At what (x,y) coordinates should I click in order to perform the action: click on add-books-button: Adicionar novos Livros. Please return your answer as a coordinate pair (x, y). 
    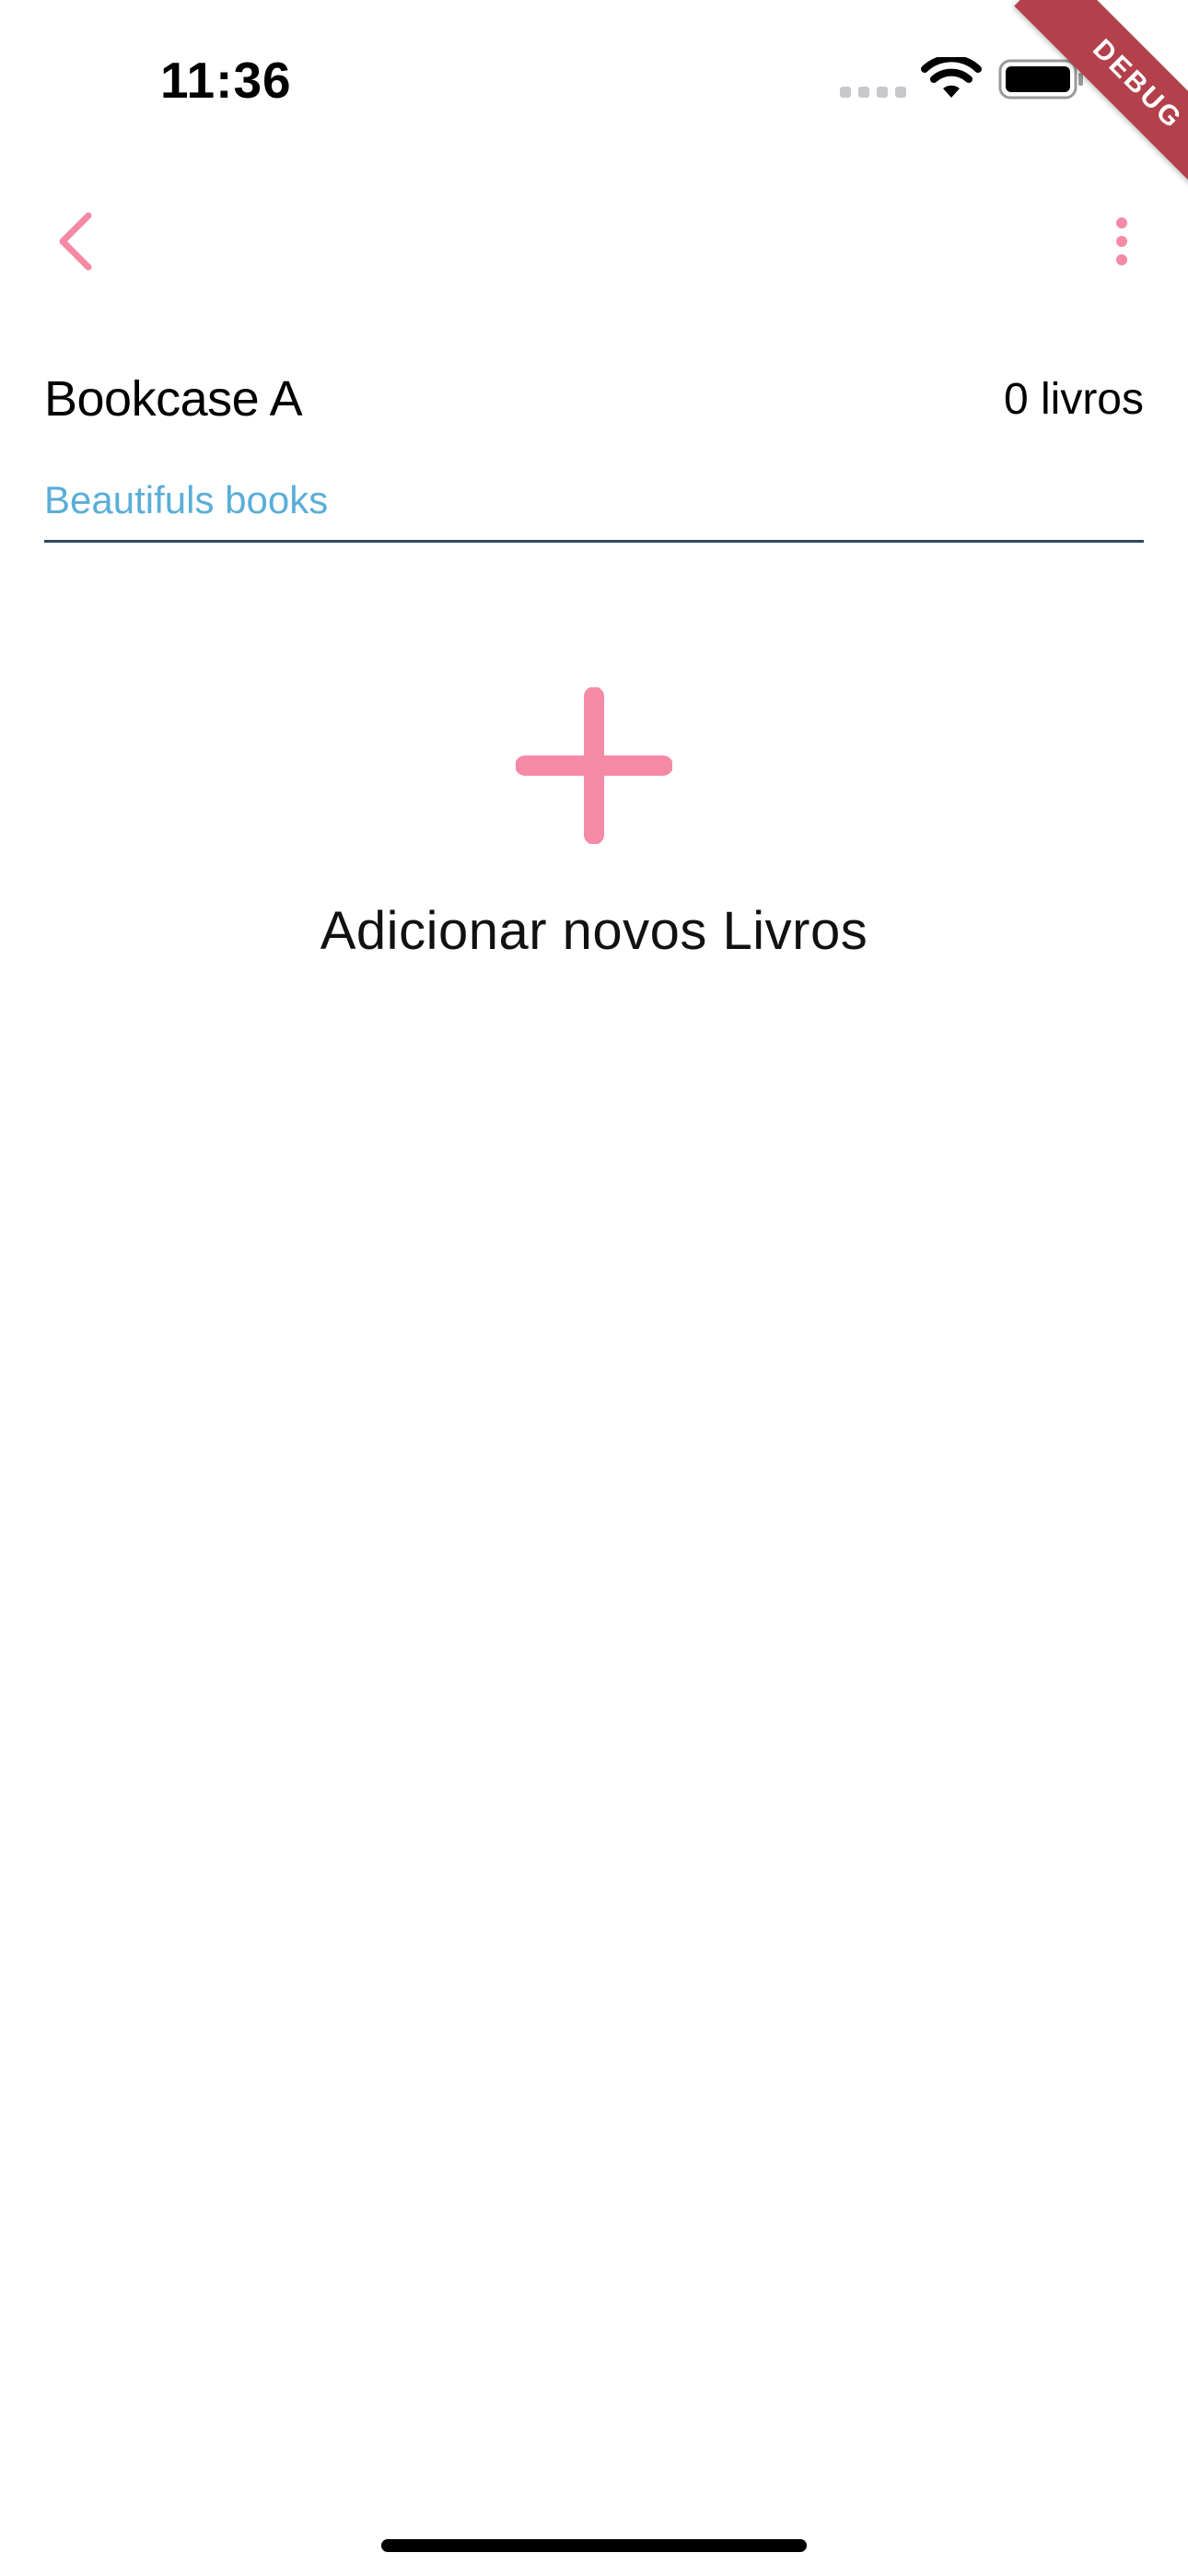
    Looking at the image, I should click on (594, 829).